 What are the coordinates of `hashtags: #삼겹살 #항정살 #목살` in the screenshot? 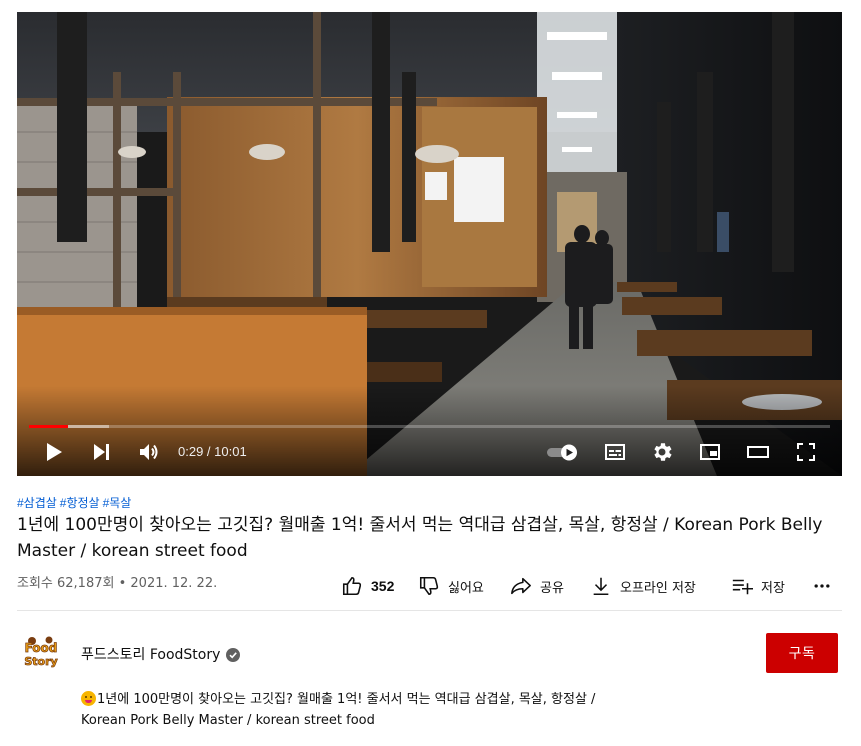 It's located at (75, 502).